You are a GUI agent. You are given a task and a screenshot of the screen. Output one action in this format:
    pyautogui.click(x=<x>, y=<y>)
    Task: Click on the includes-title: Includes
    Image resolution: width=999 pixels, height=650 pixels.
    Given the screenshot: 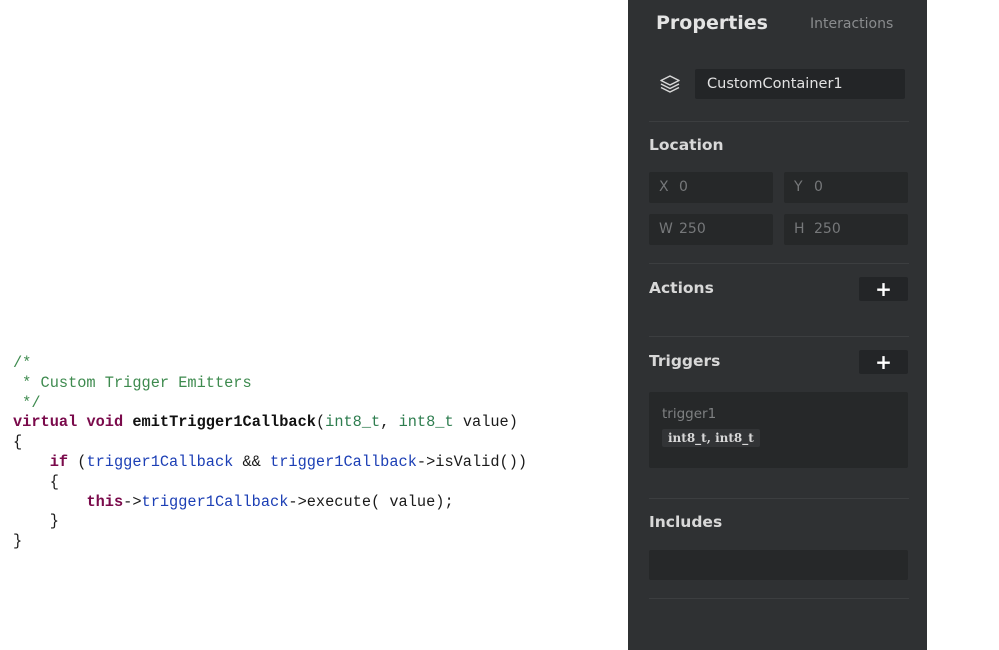 What is the action you would take?
    pyautogui.click(x=686, y=522)
    